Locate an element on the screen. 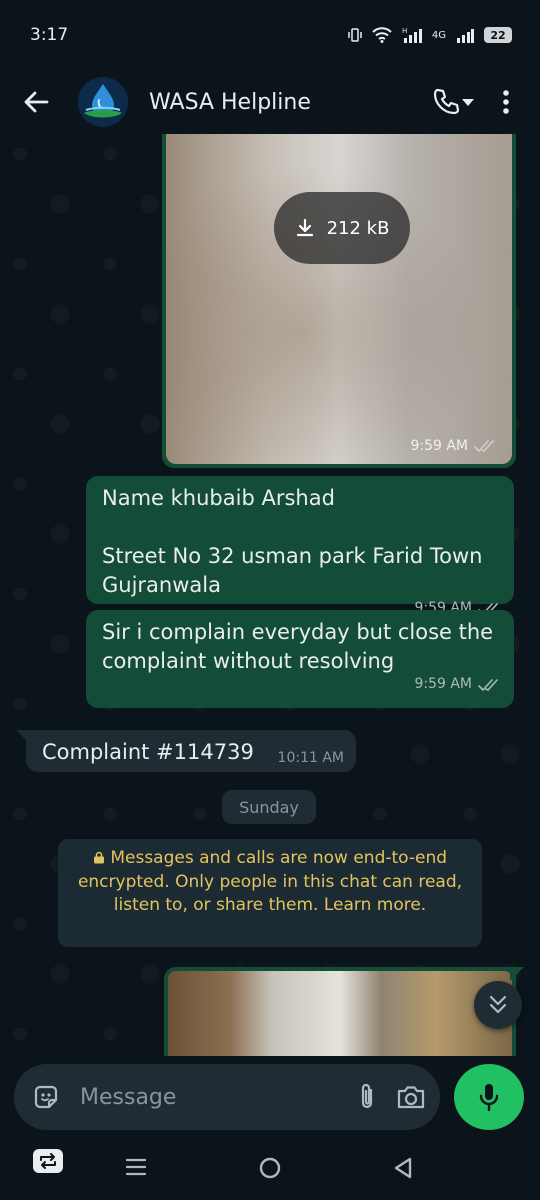  vibrate-icon is located at coordinates (355, 35).